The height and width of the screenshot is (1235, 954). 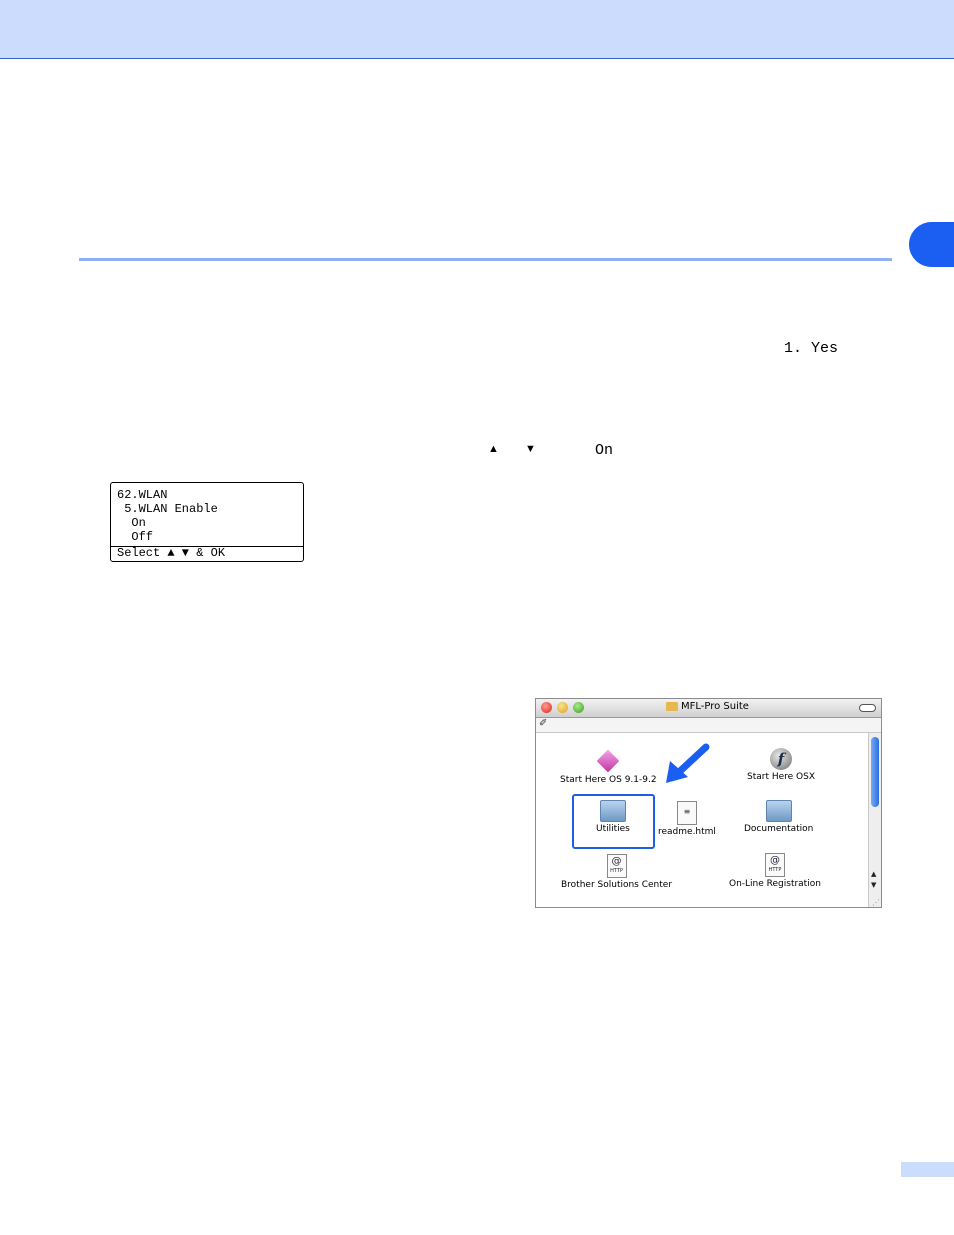 What do you see at coordinates (562, 707) in the screenshot?
I see `minimize-window-icon` at bounding box center [562, 707].